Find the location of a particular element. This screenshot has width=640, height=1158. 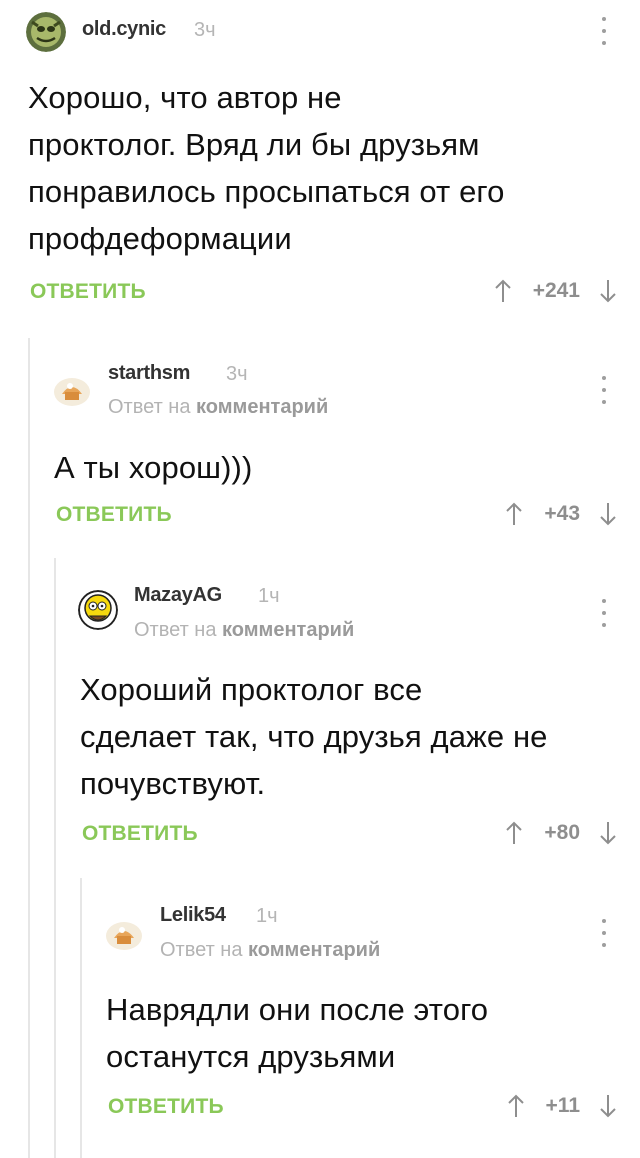

vote-score: +80 is located at coordinates (562, 832).